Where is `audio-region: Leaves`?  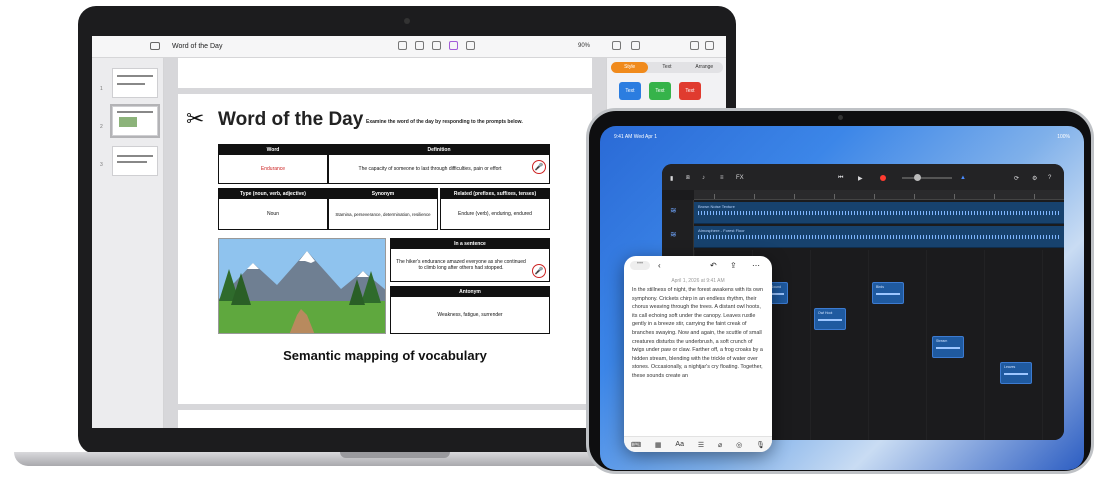 audio-region: Leaves is located at coordinates (1016, 373).